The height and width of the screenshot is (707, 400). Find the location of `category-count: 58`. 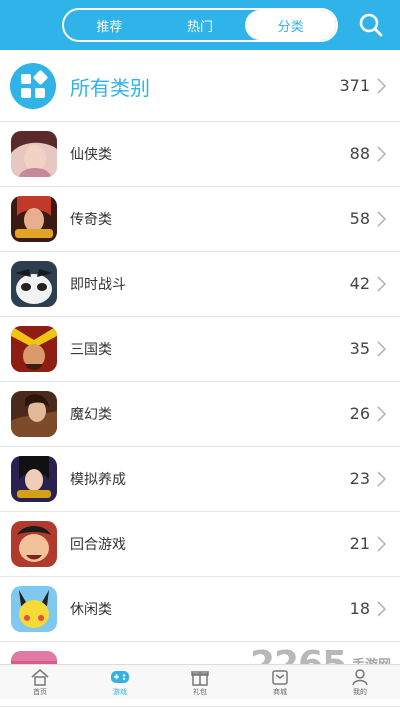

category-count: 58 is located at coordinates (359, 218).